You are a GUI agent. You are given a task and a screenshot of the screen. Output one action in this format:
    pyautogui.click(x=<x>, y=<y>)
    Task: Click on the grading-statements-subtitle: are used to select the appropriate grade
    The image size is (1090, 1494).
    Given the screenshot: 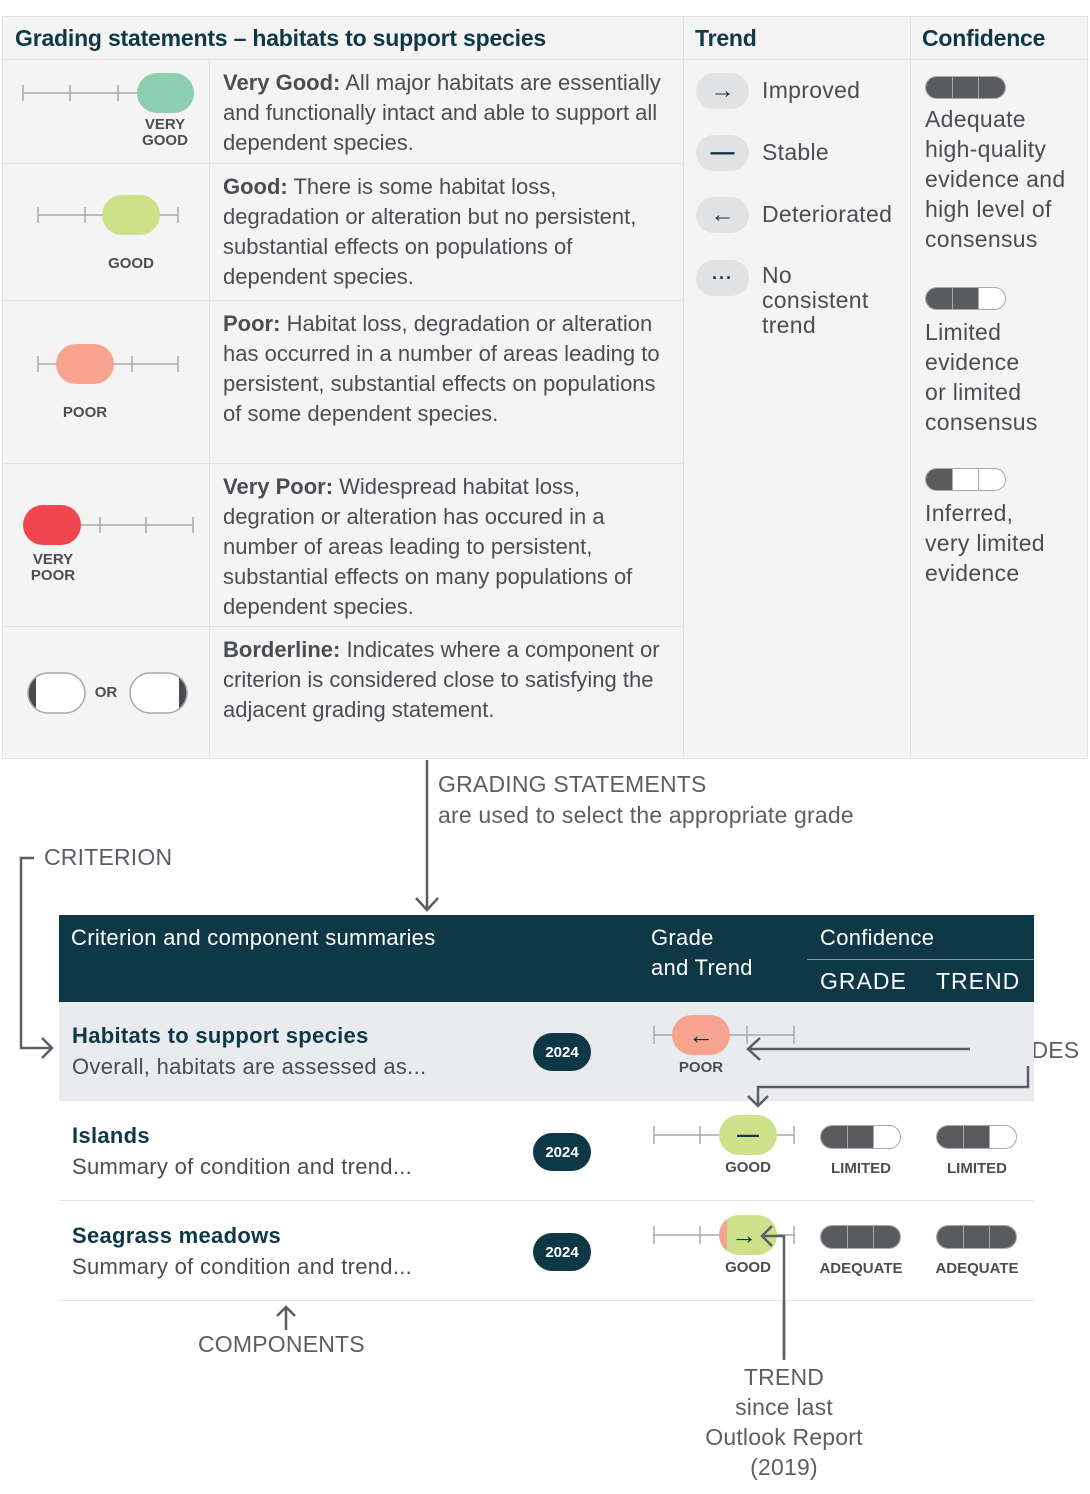 What is the action you would take?
    pyautogui.click(x=646, y=815)
    